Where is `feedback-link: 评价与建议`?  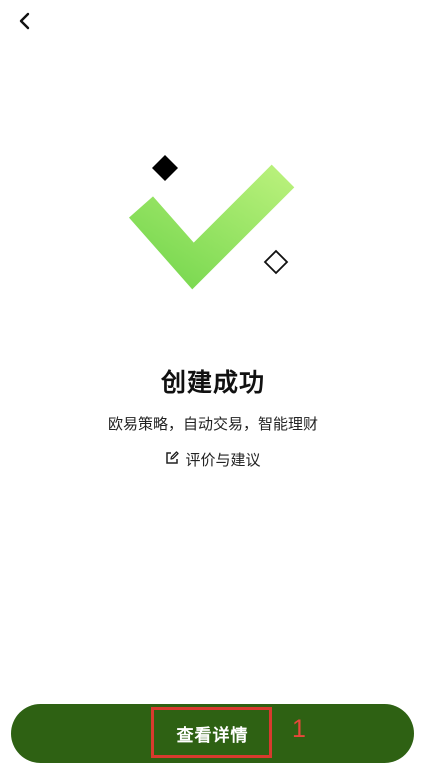 feedback-link: 评价与建议 is located at coordinates (213, 459).